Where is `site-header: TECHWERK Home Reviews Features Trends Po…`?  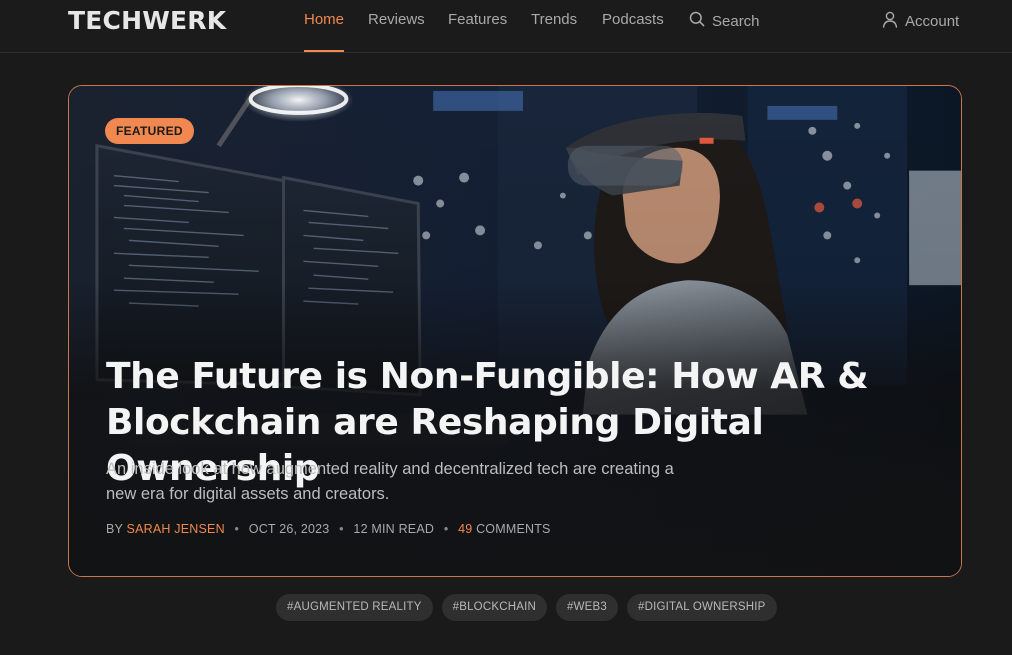 site-header: TECHWERK Home Reviews Features Trends Po… is located at coordinates (506, 26).